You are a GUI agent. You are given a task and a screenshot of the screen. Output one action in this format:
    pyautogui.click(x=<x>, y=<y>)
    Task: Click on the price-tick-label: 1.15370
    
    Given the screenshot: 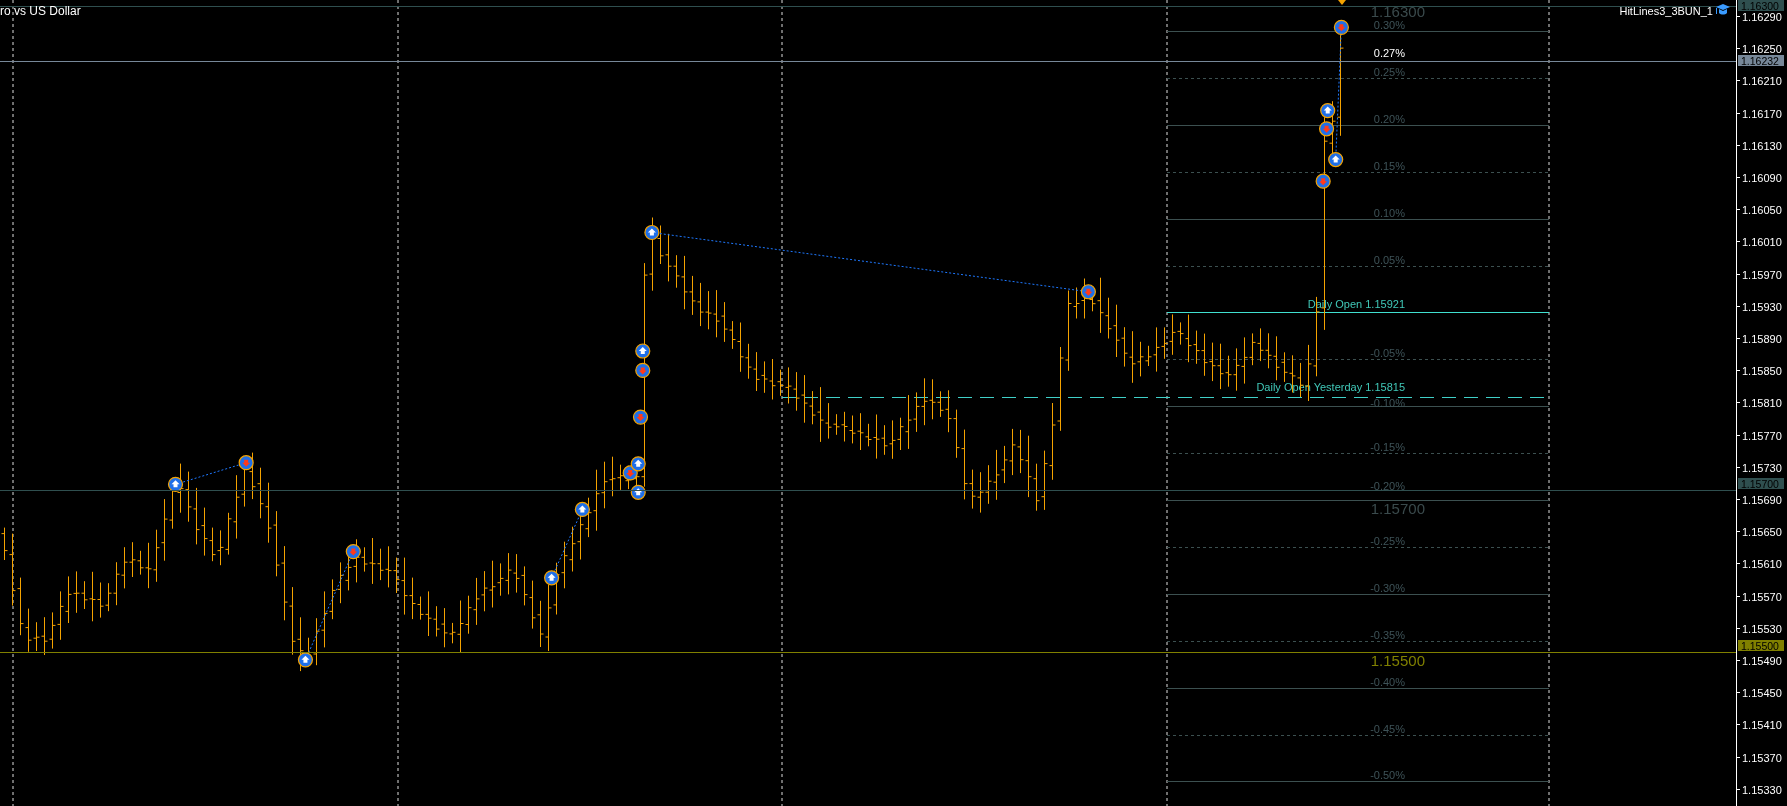 What is the action you would take?
    pyautogui.click(x=1762, y=757)
    